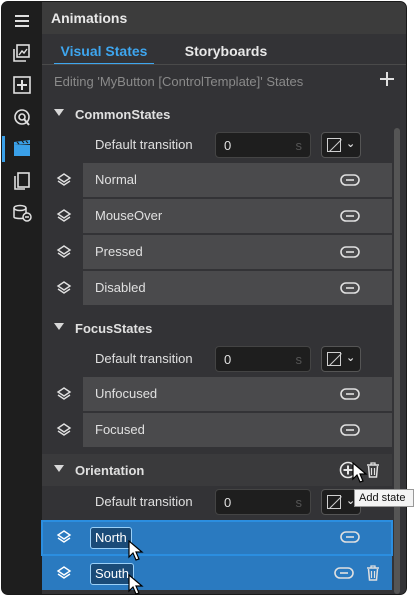  I want to click on group-name: Orientation, so click(110, 470).